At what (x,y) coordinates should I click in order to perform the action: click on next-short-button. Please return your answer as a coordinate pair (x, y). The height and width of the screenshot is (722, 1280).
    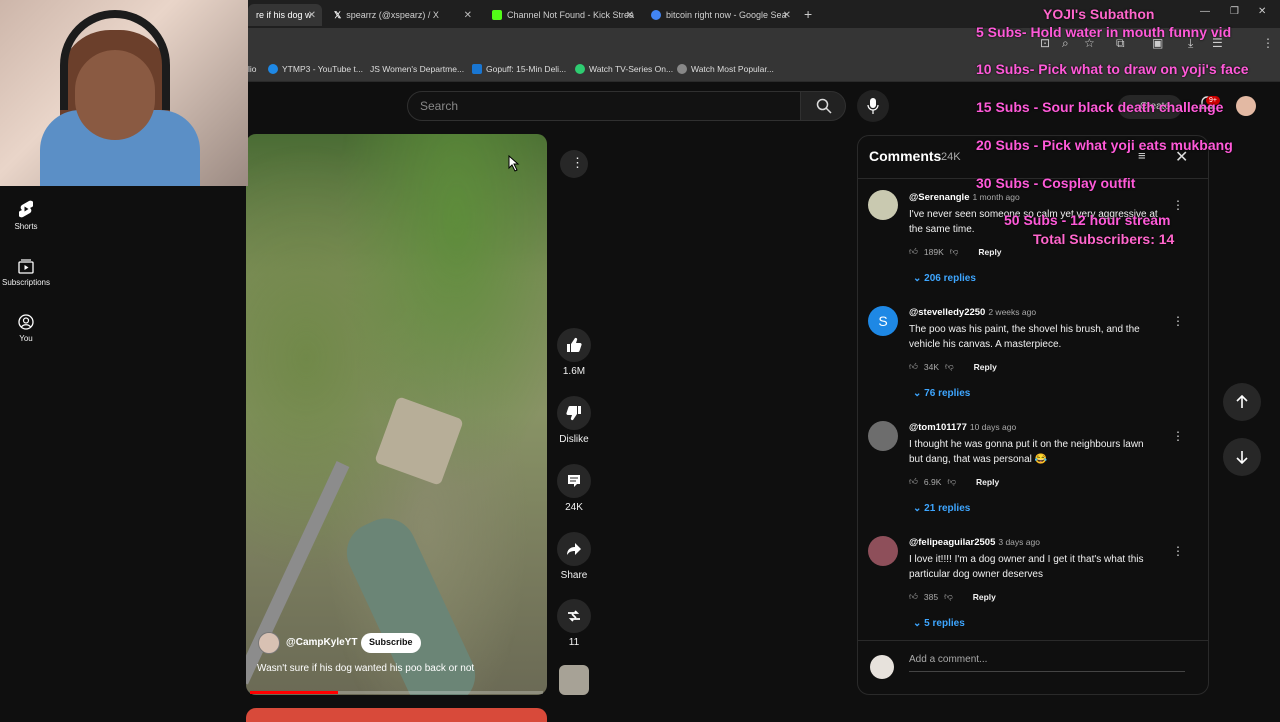
    Looking at the image, I should click on (1242, 457).